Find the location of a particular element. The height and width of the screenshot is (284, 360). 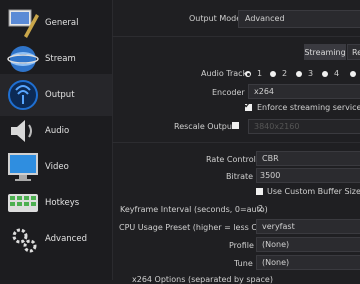

output-mode-label: Output Mode is located at coordinates (215, 18).